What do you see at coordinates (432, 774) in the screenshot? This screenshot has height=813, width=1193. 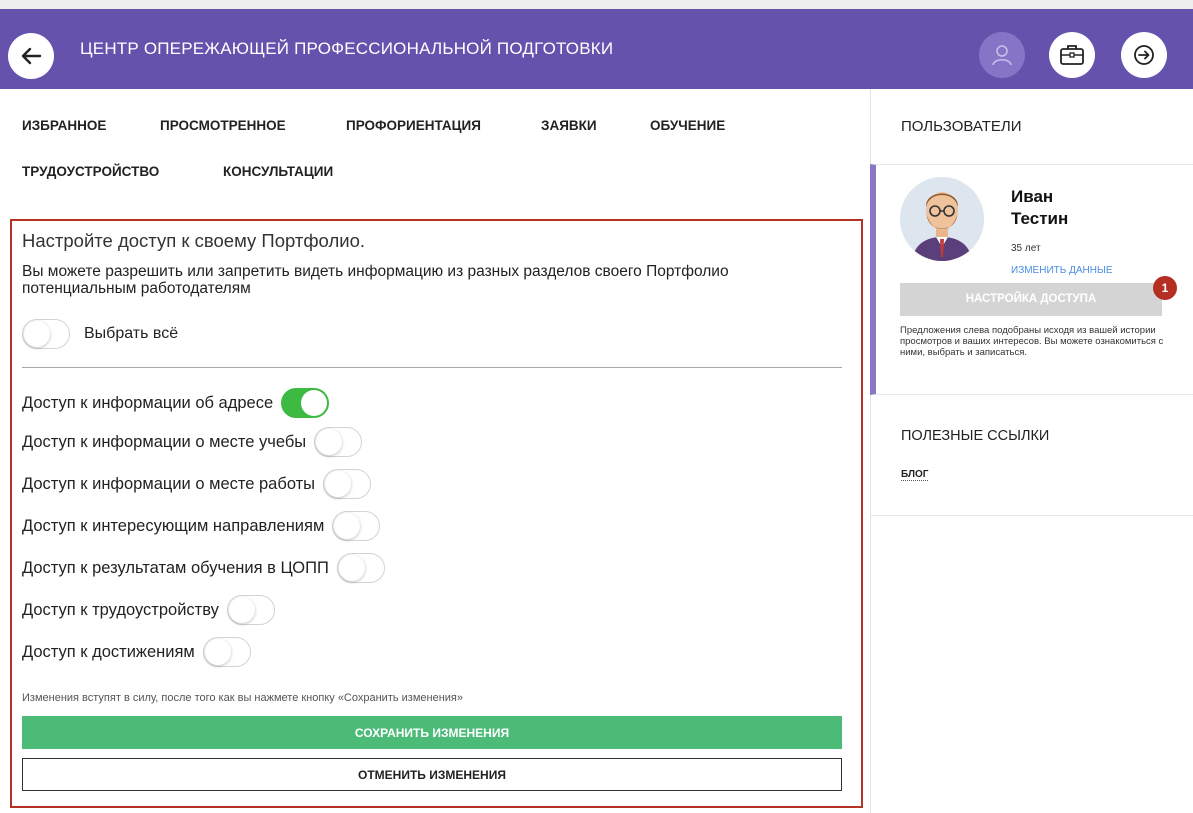 I see `cancel-changes-button: ОТМЕНИТЬ ИЗМЕНЕНИЯ` at bounding box center [432, 774].